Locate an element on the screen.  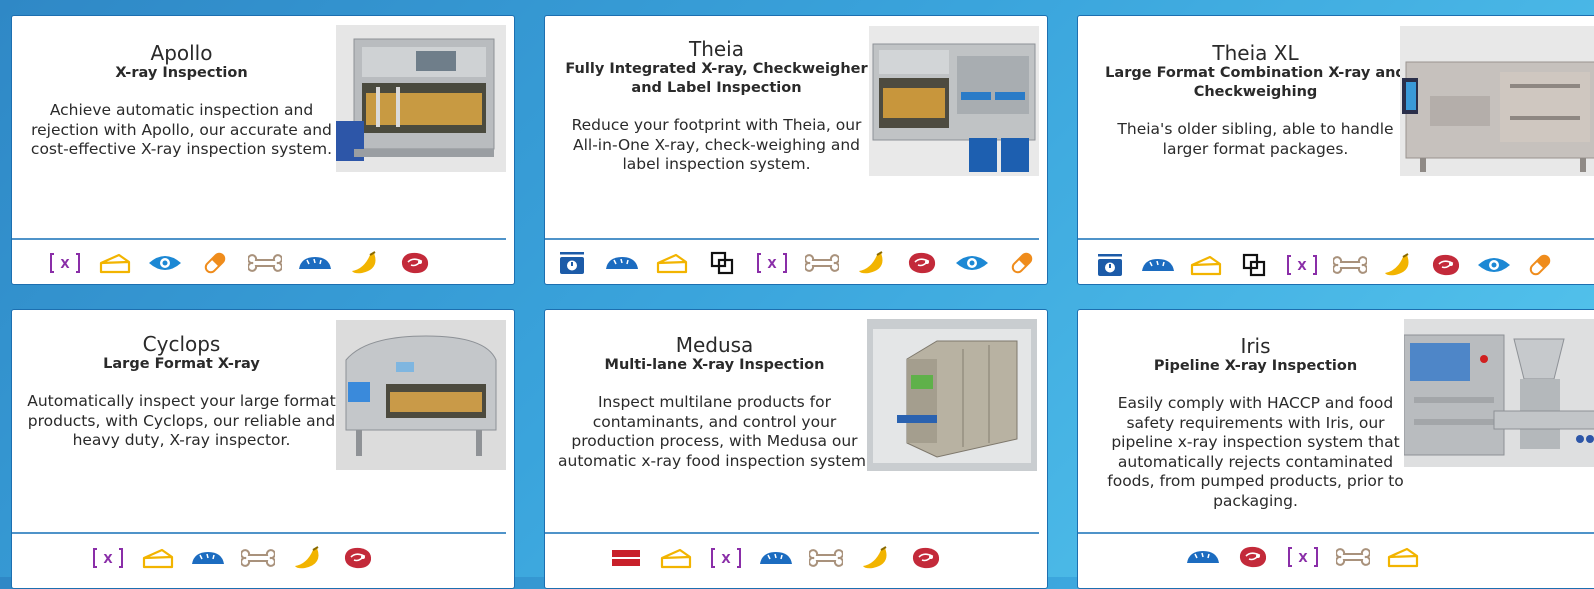
product-title: Iris is located at coordinates (1255, 346).